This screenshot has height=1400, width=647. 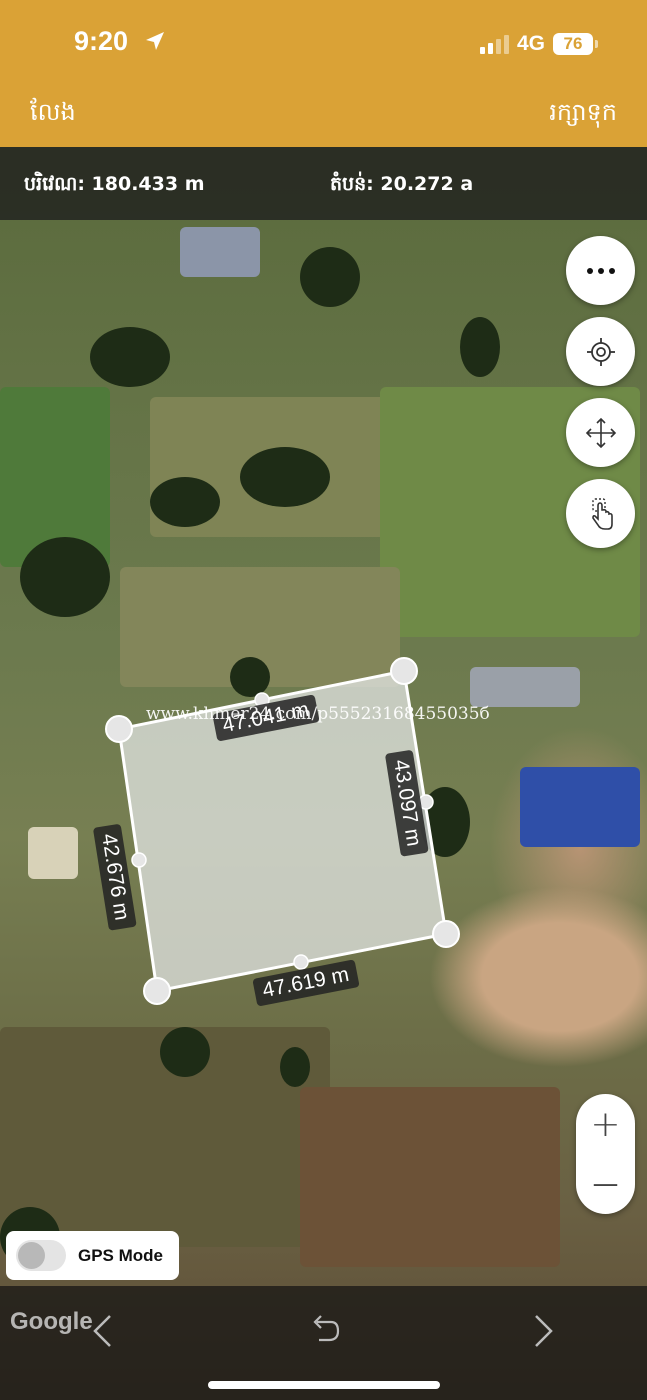 What do you see at coordinates (573, 43) in the screenshot?
I see `battery-level: 76` at bounding box center [573, 43].